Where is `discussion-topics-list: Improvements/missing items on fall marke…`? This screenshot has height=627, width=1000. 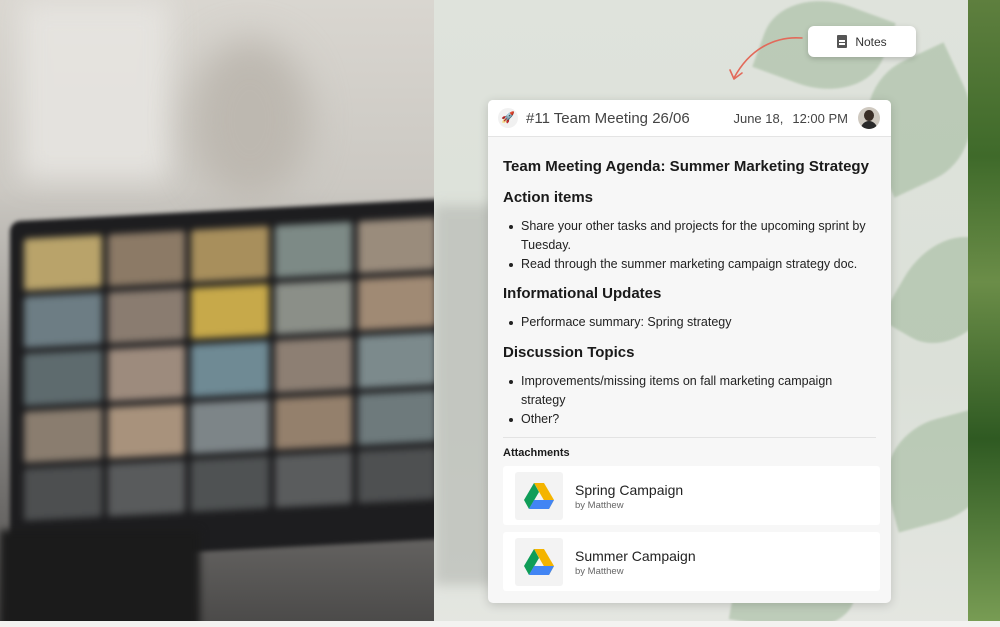 discussion-topics-list: Improvements/missing items on fall marke… is located at coordinates (689, 400).